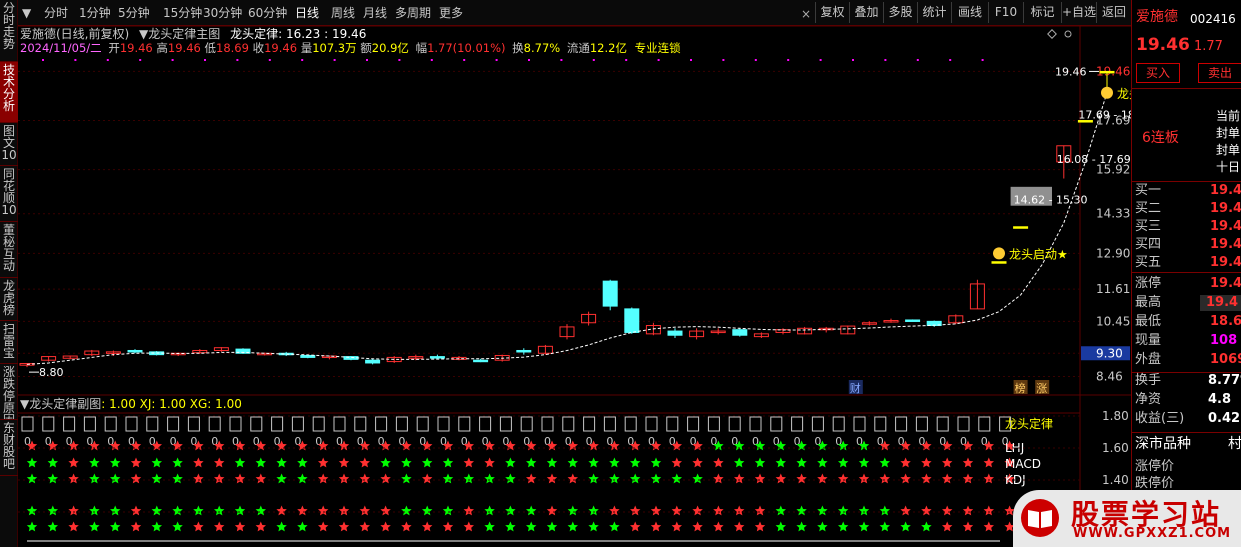 The image size is (1241, 547). I want to click on stat-value-4: 10698, so click(1225, 359).